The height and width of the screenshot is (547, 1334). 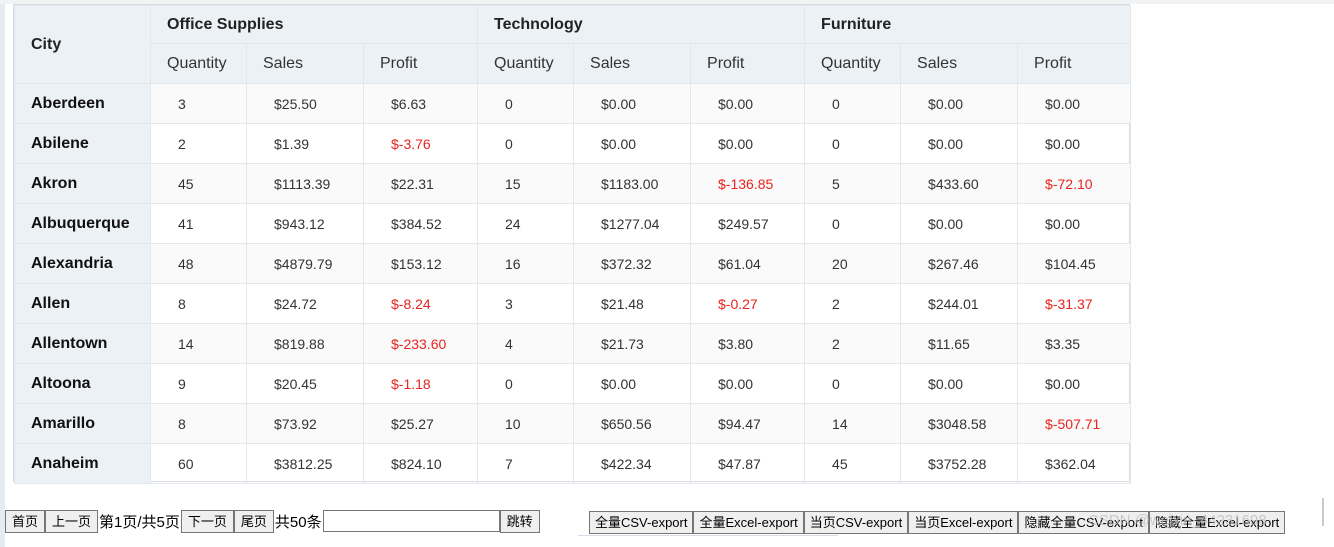 What do you see at coordinates (305, 343) in the screenshot?
I see `sales-cell: $819.88` at bounding box center [305, 343].